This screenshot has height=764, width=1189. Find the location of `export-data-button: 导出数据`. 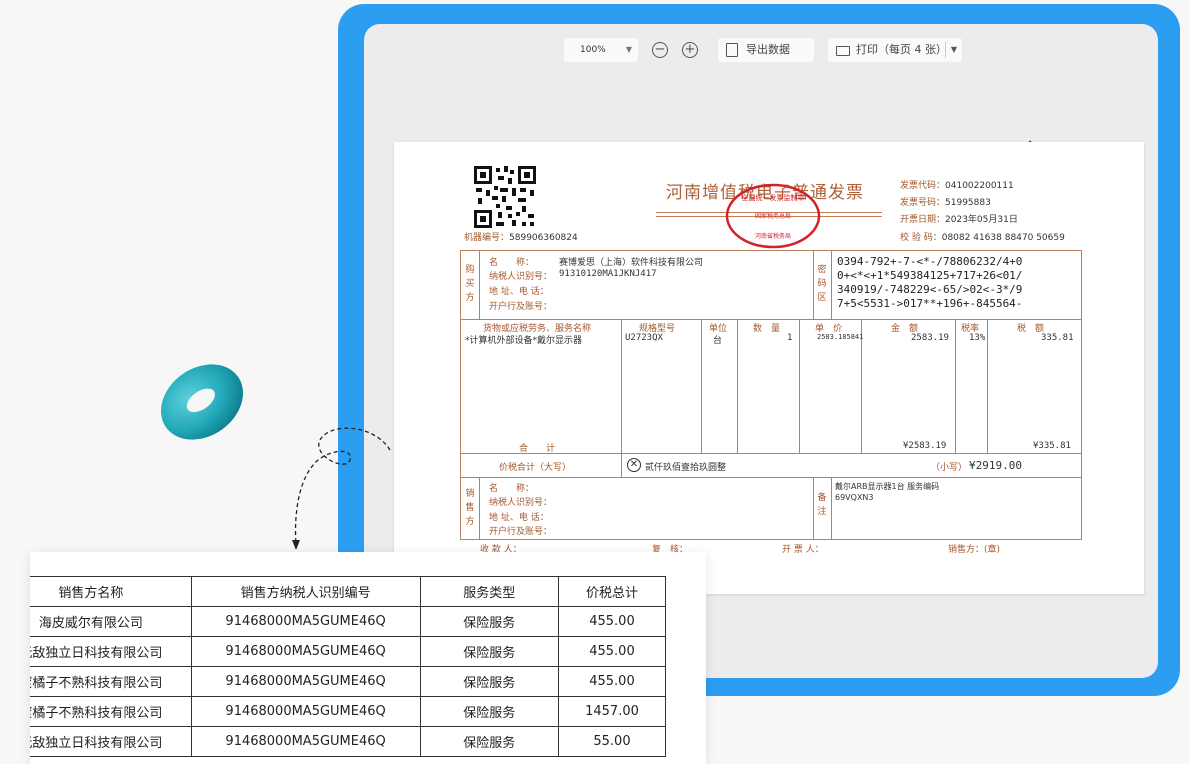

export-data-button: 导出数据 is located at coordinates (766, 50).